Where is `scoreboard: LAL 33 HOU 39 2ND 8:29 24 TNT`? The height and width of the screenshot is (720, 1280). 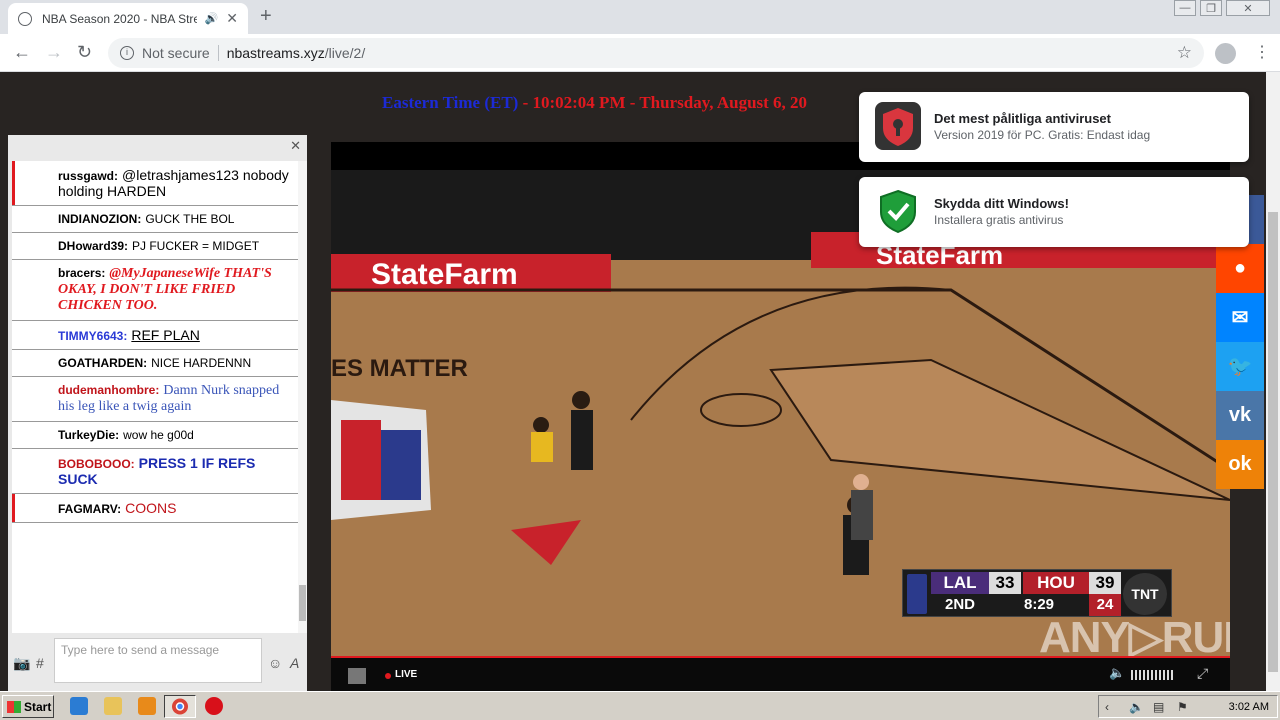
scoreboard: LAL 33 HOU 39 2ND 8:29 24 TNT is located at coordinates (1037, 593).